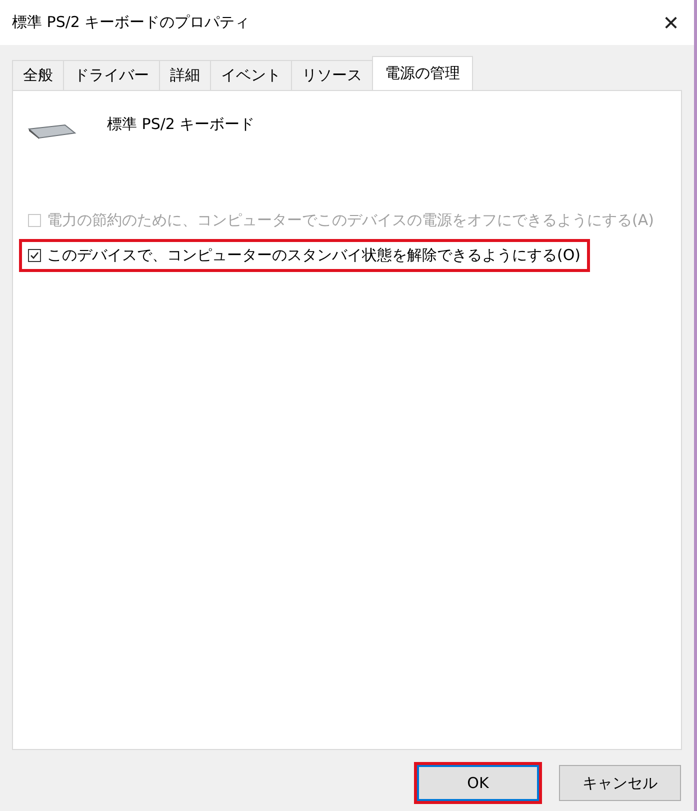 Image resolution: width=697 pixels, height=811 pixels. I want to click on dialog-button: キャンセル, so click(620, 783).